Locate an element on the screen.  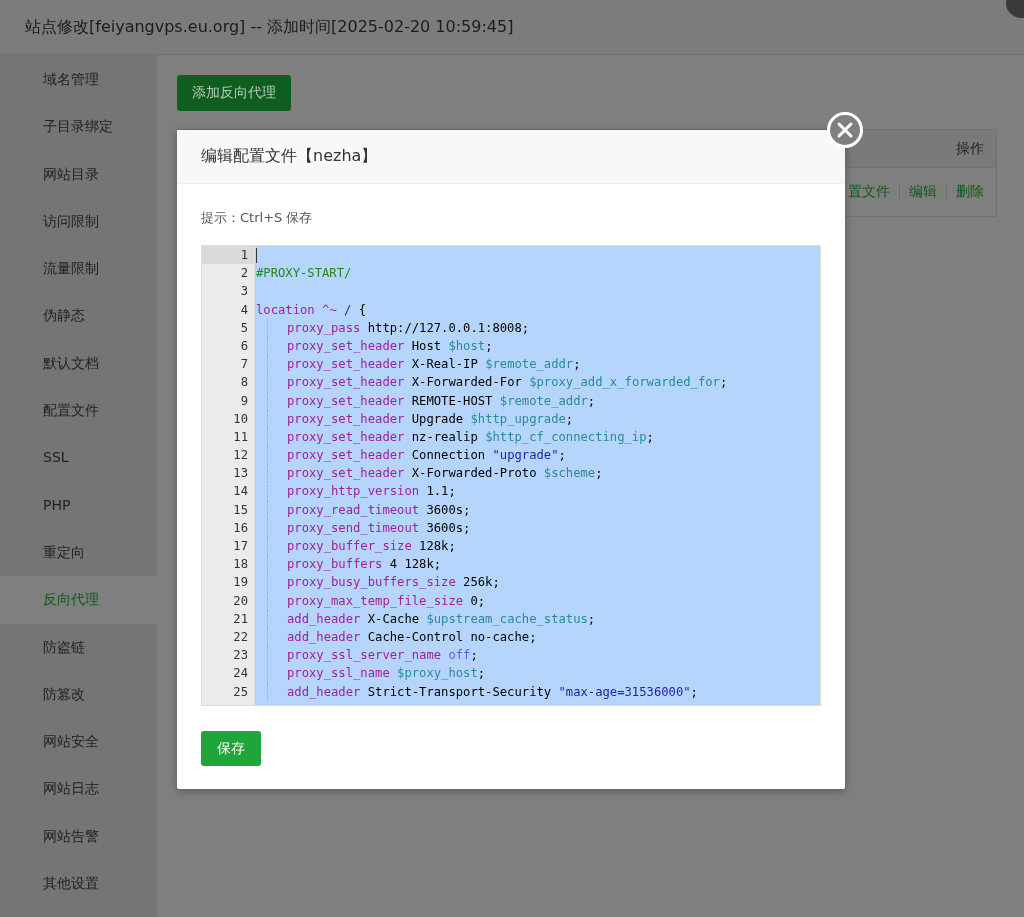
code-line: proxy_set_header X-Forwarded-For $proxy_add_x_forwarded_for; is located at coordinates (507, 382).